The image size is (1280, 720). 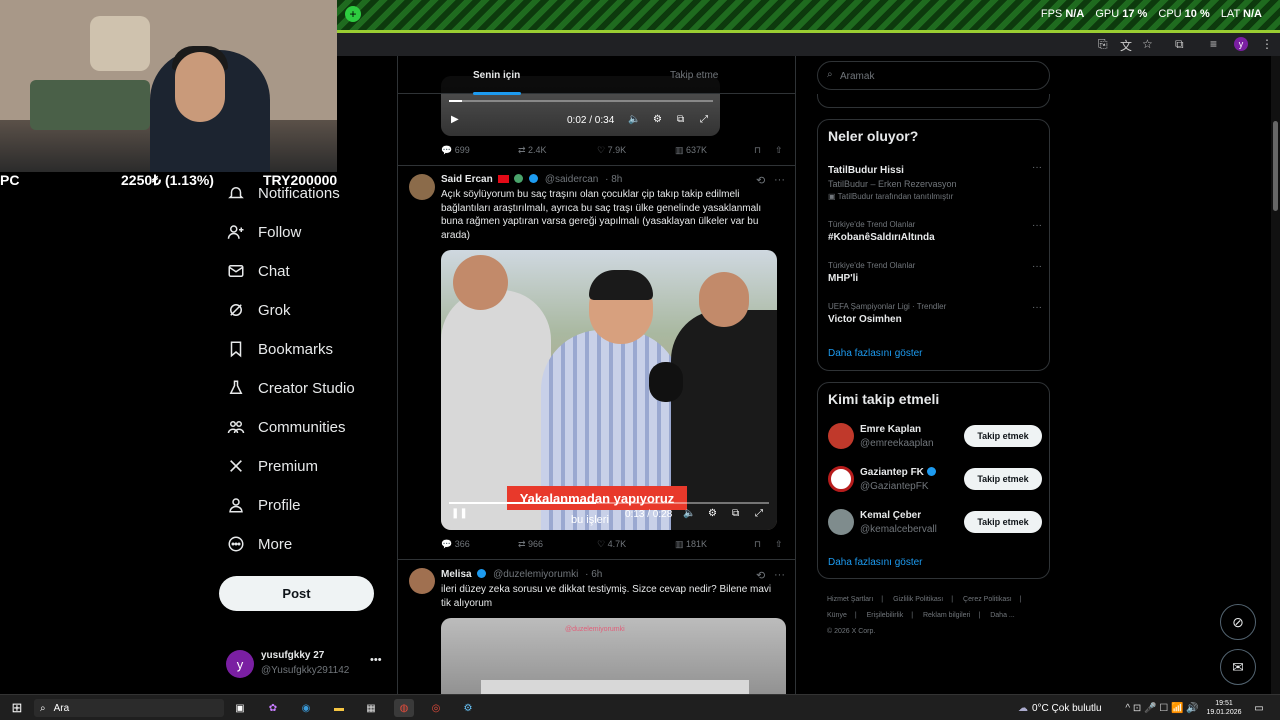 I want to click on views-button: ▥ 637K, so click(x=691, y=150).